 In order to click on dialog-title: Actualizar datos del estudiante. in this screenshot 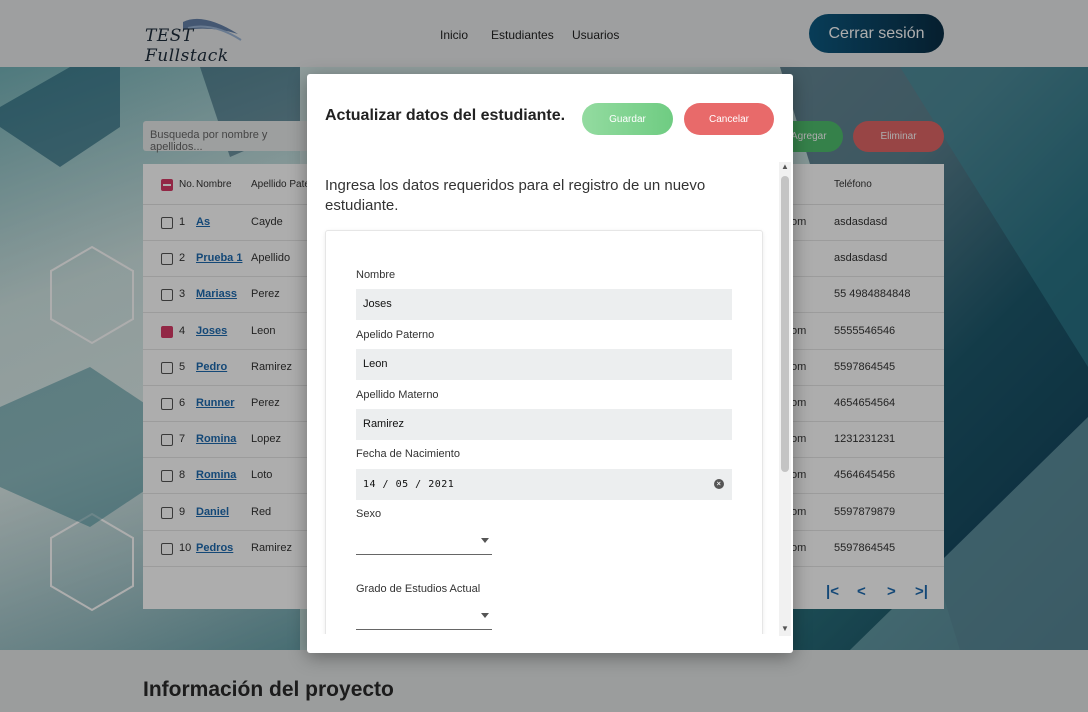, I will do `click(445, 115)`.